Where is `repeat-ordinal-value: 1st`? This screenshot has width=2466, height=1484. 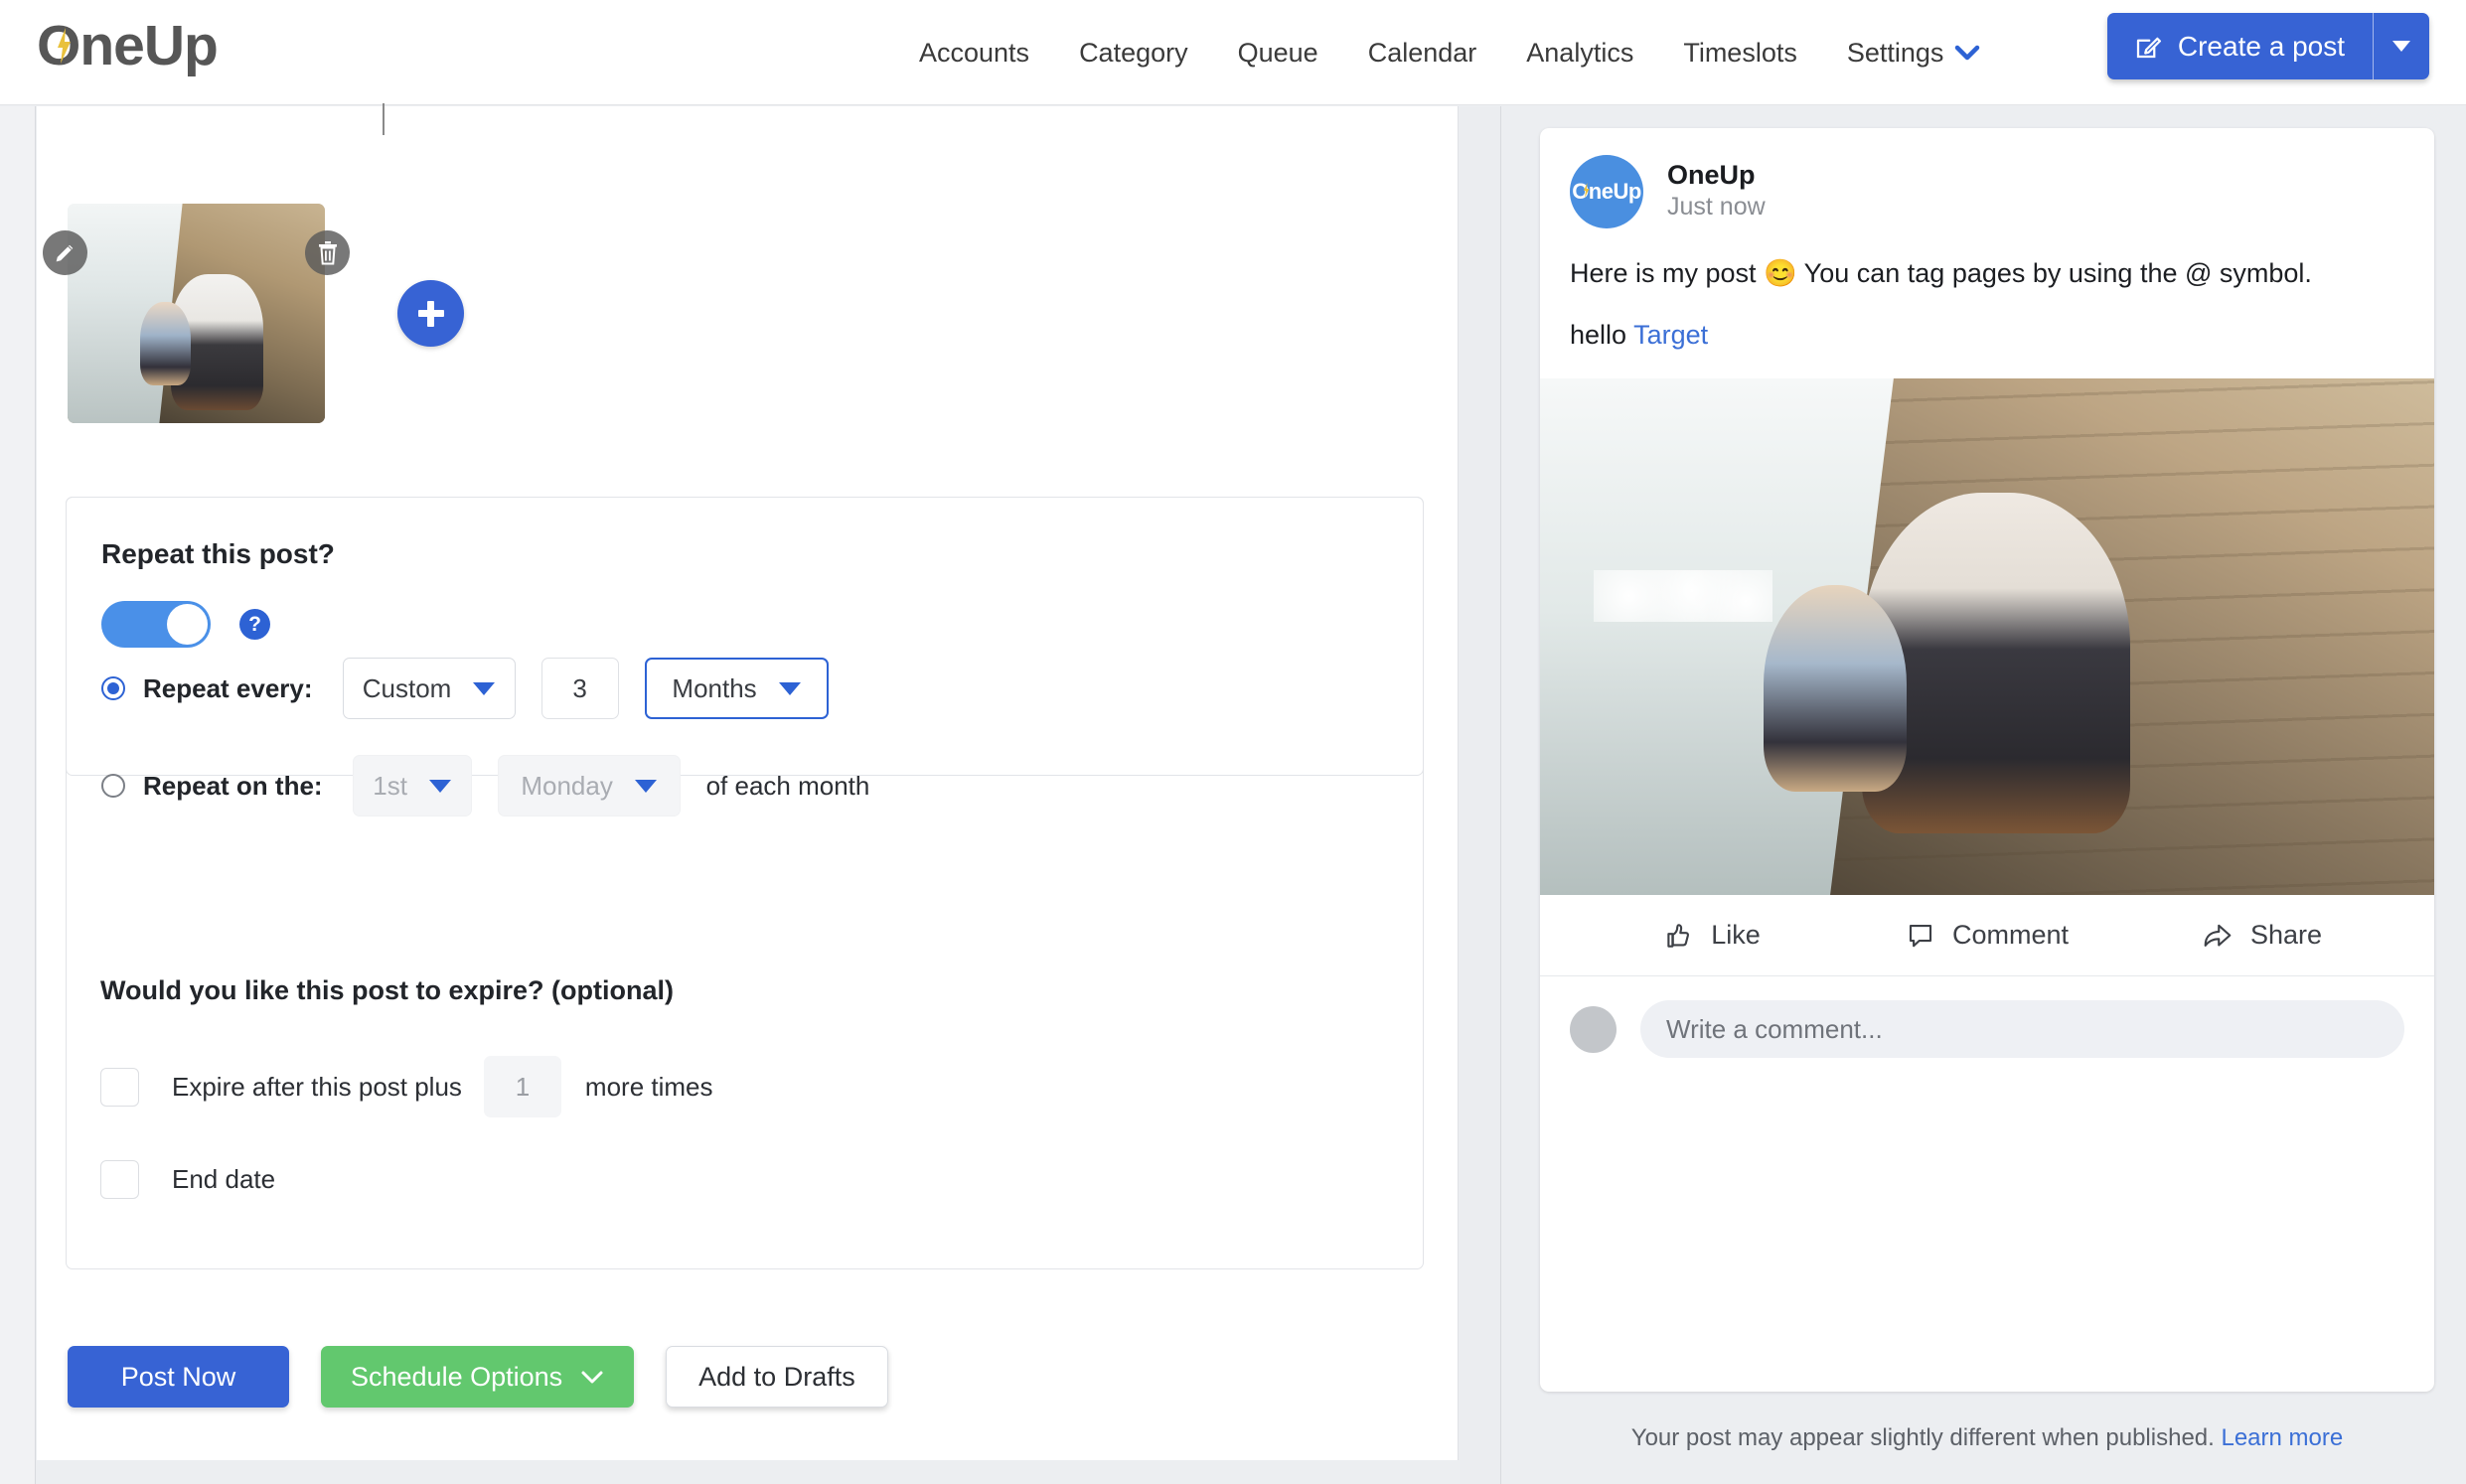 repeat-ordinal-value: 1st is located at coordinates (390, 785).